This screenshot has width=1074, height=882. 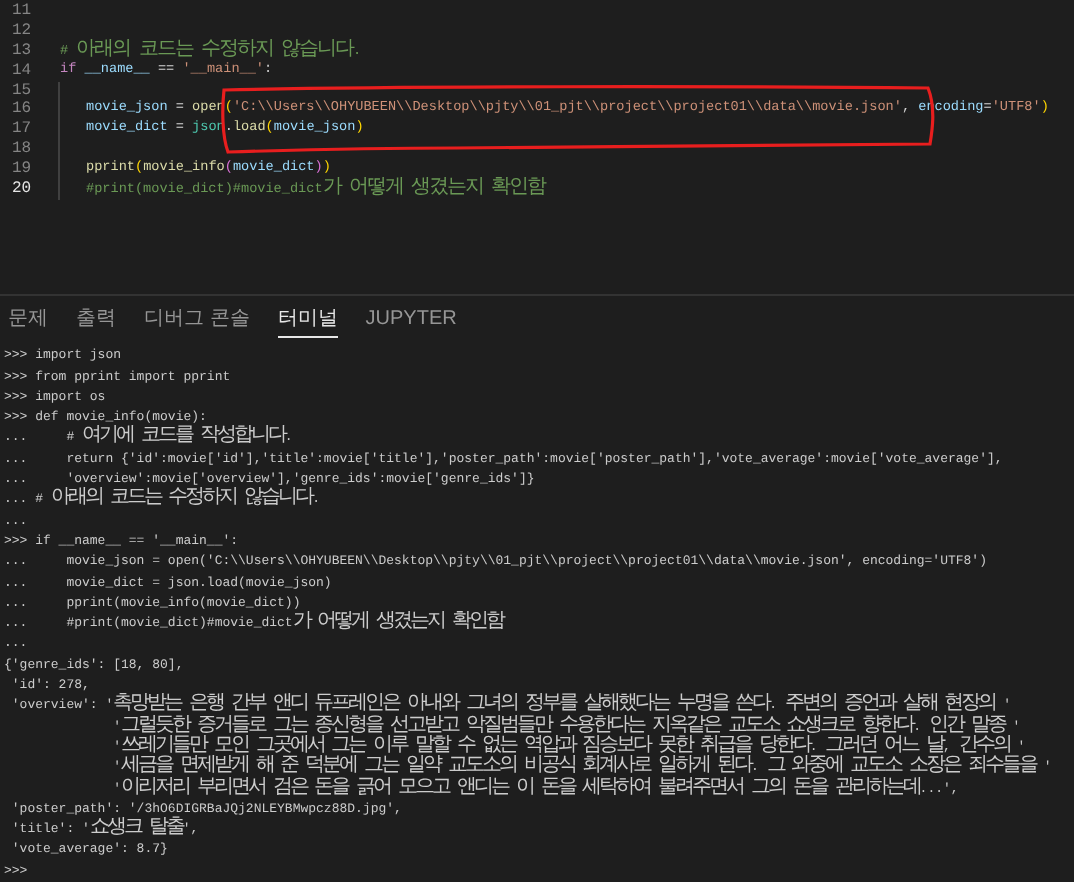 I want to click on line-number: 16, so click(x=22, y=110).